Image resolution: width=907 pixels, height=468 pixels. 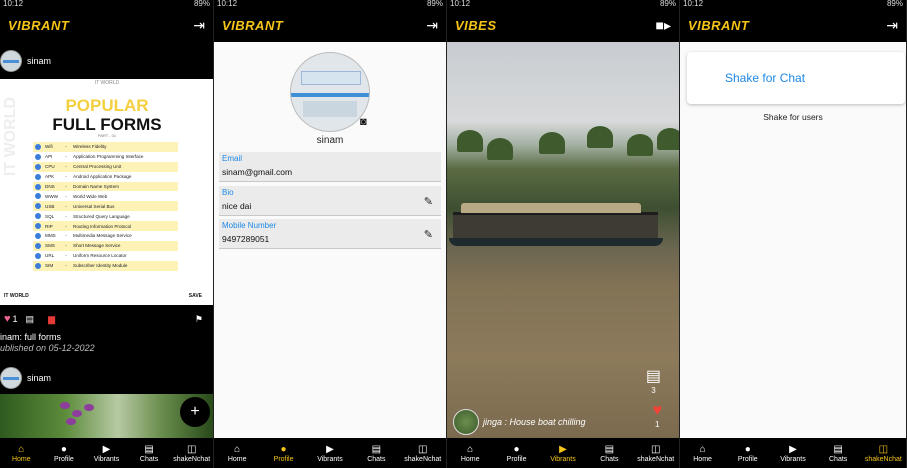 I want to click on shake-for-chat-button: Shake for Chat, so click(x=796, y=78).